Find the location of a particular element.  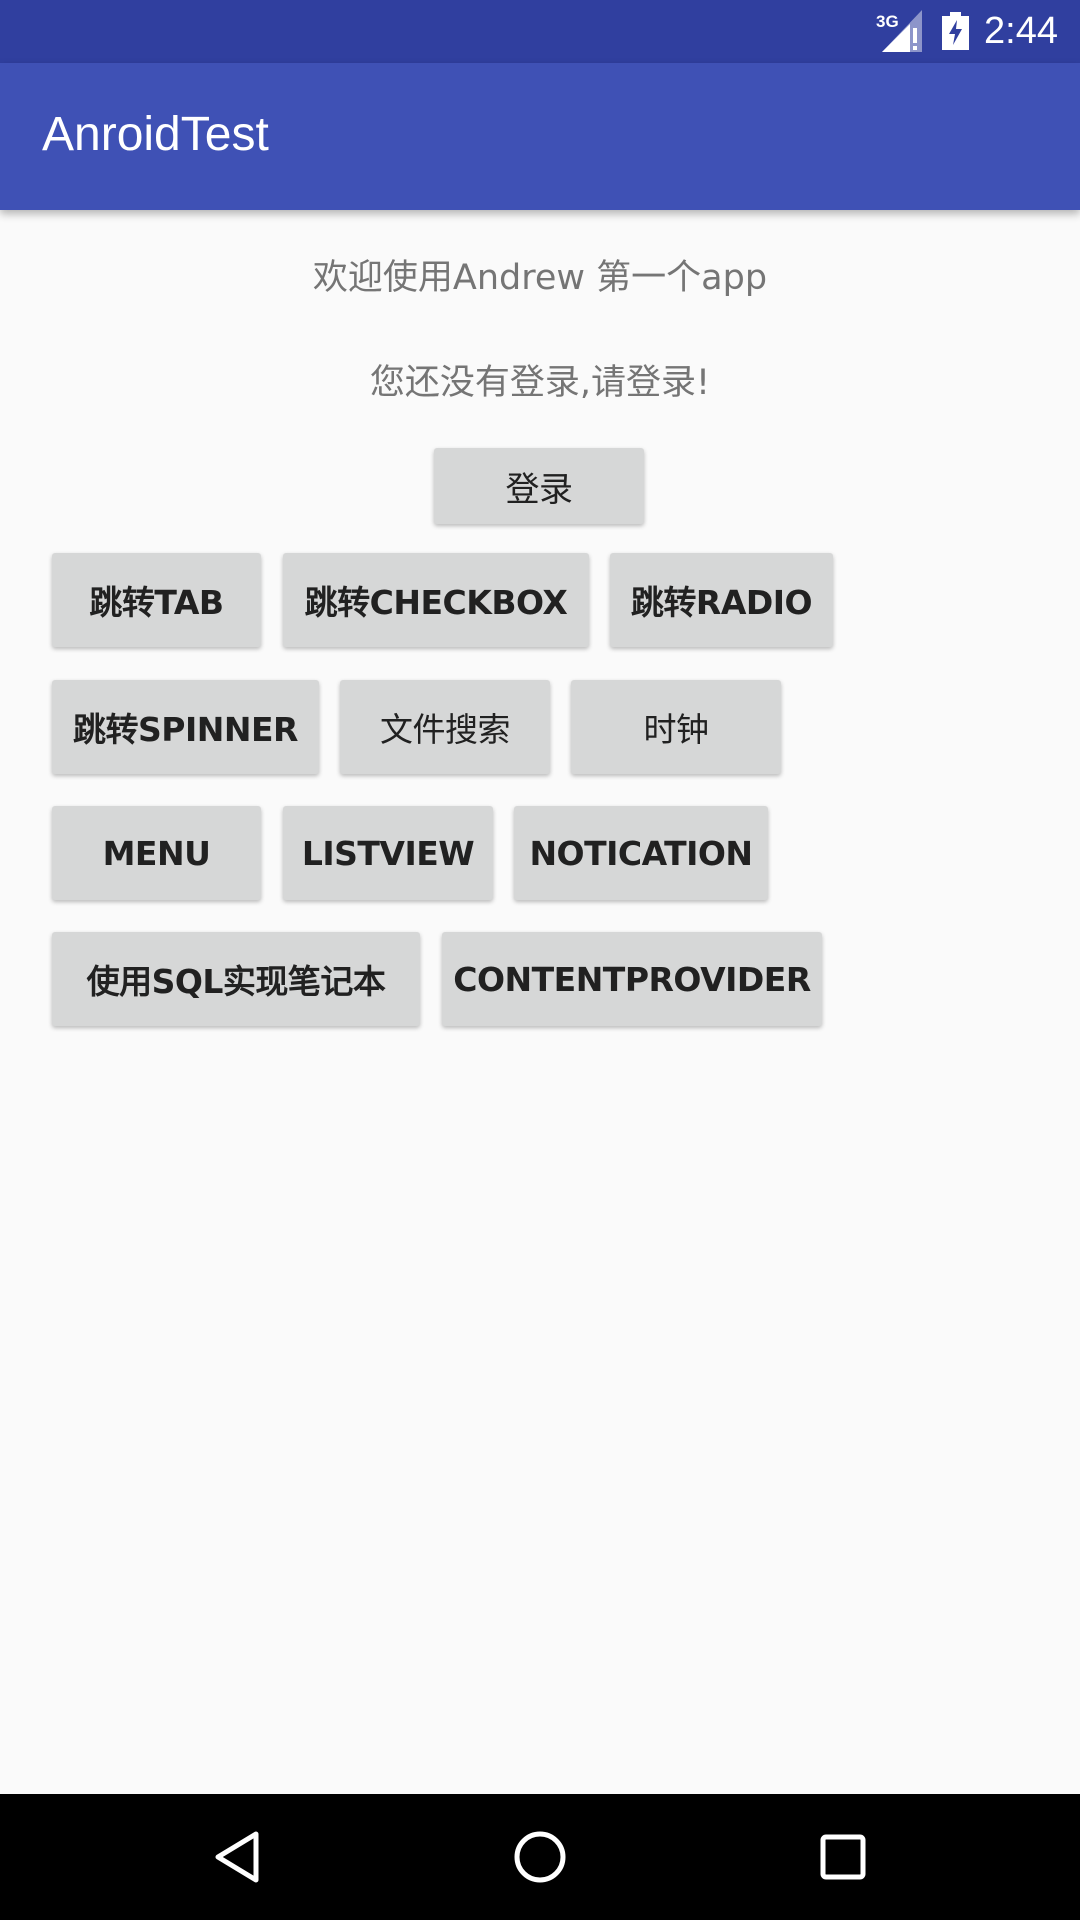

home-icon is located at coordinates (540, 1857).